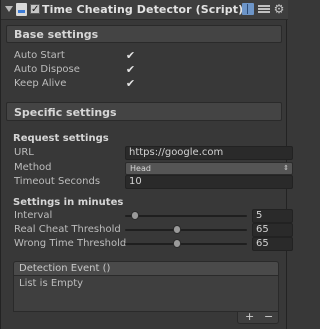  I want to click on real-cheat-threshold-value-field: 65, so click(272, 230).